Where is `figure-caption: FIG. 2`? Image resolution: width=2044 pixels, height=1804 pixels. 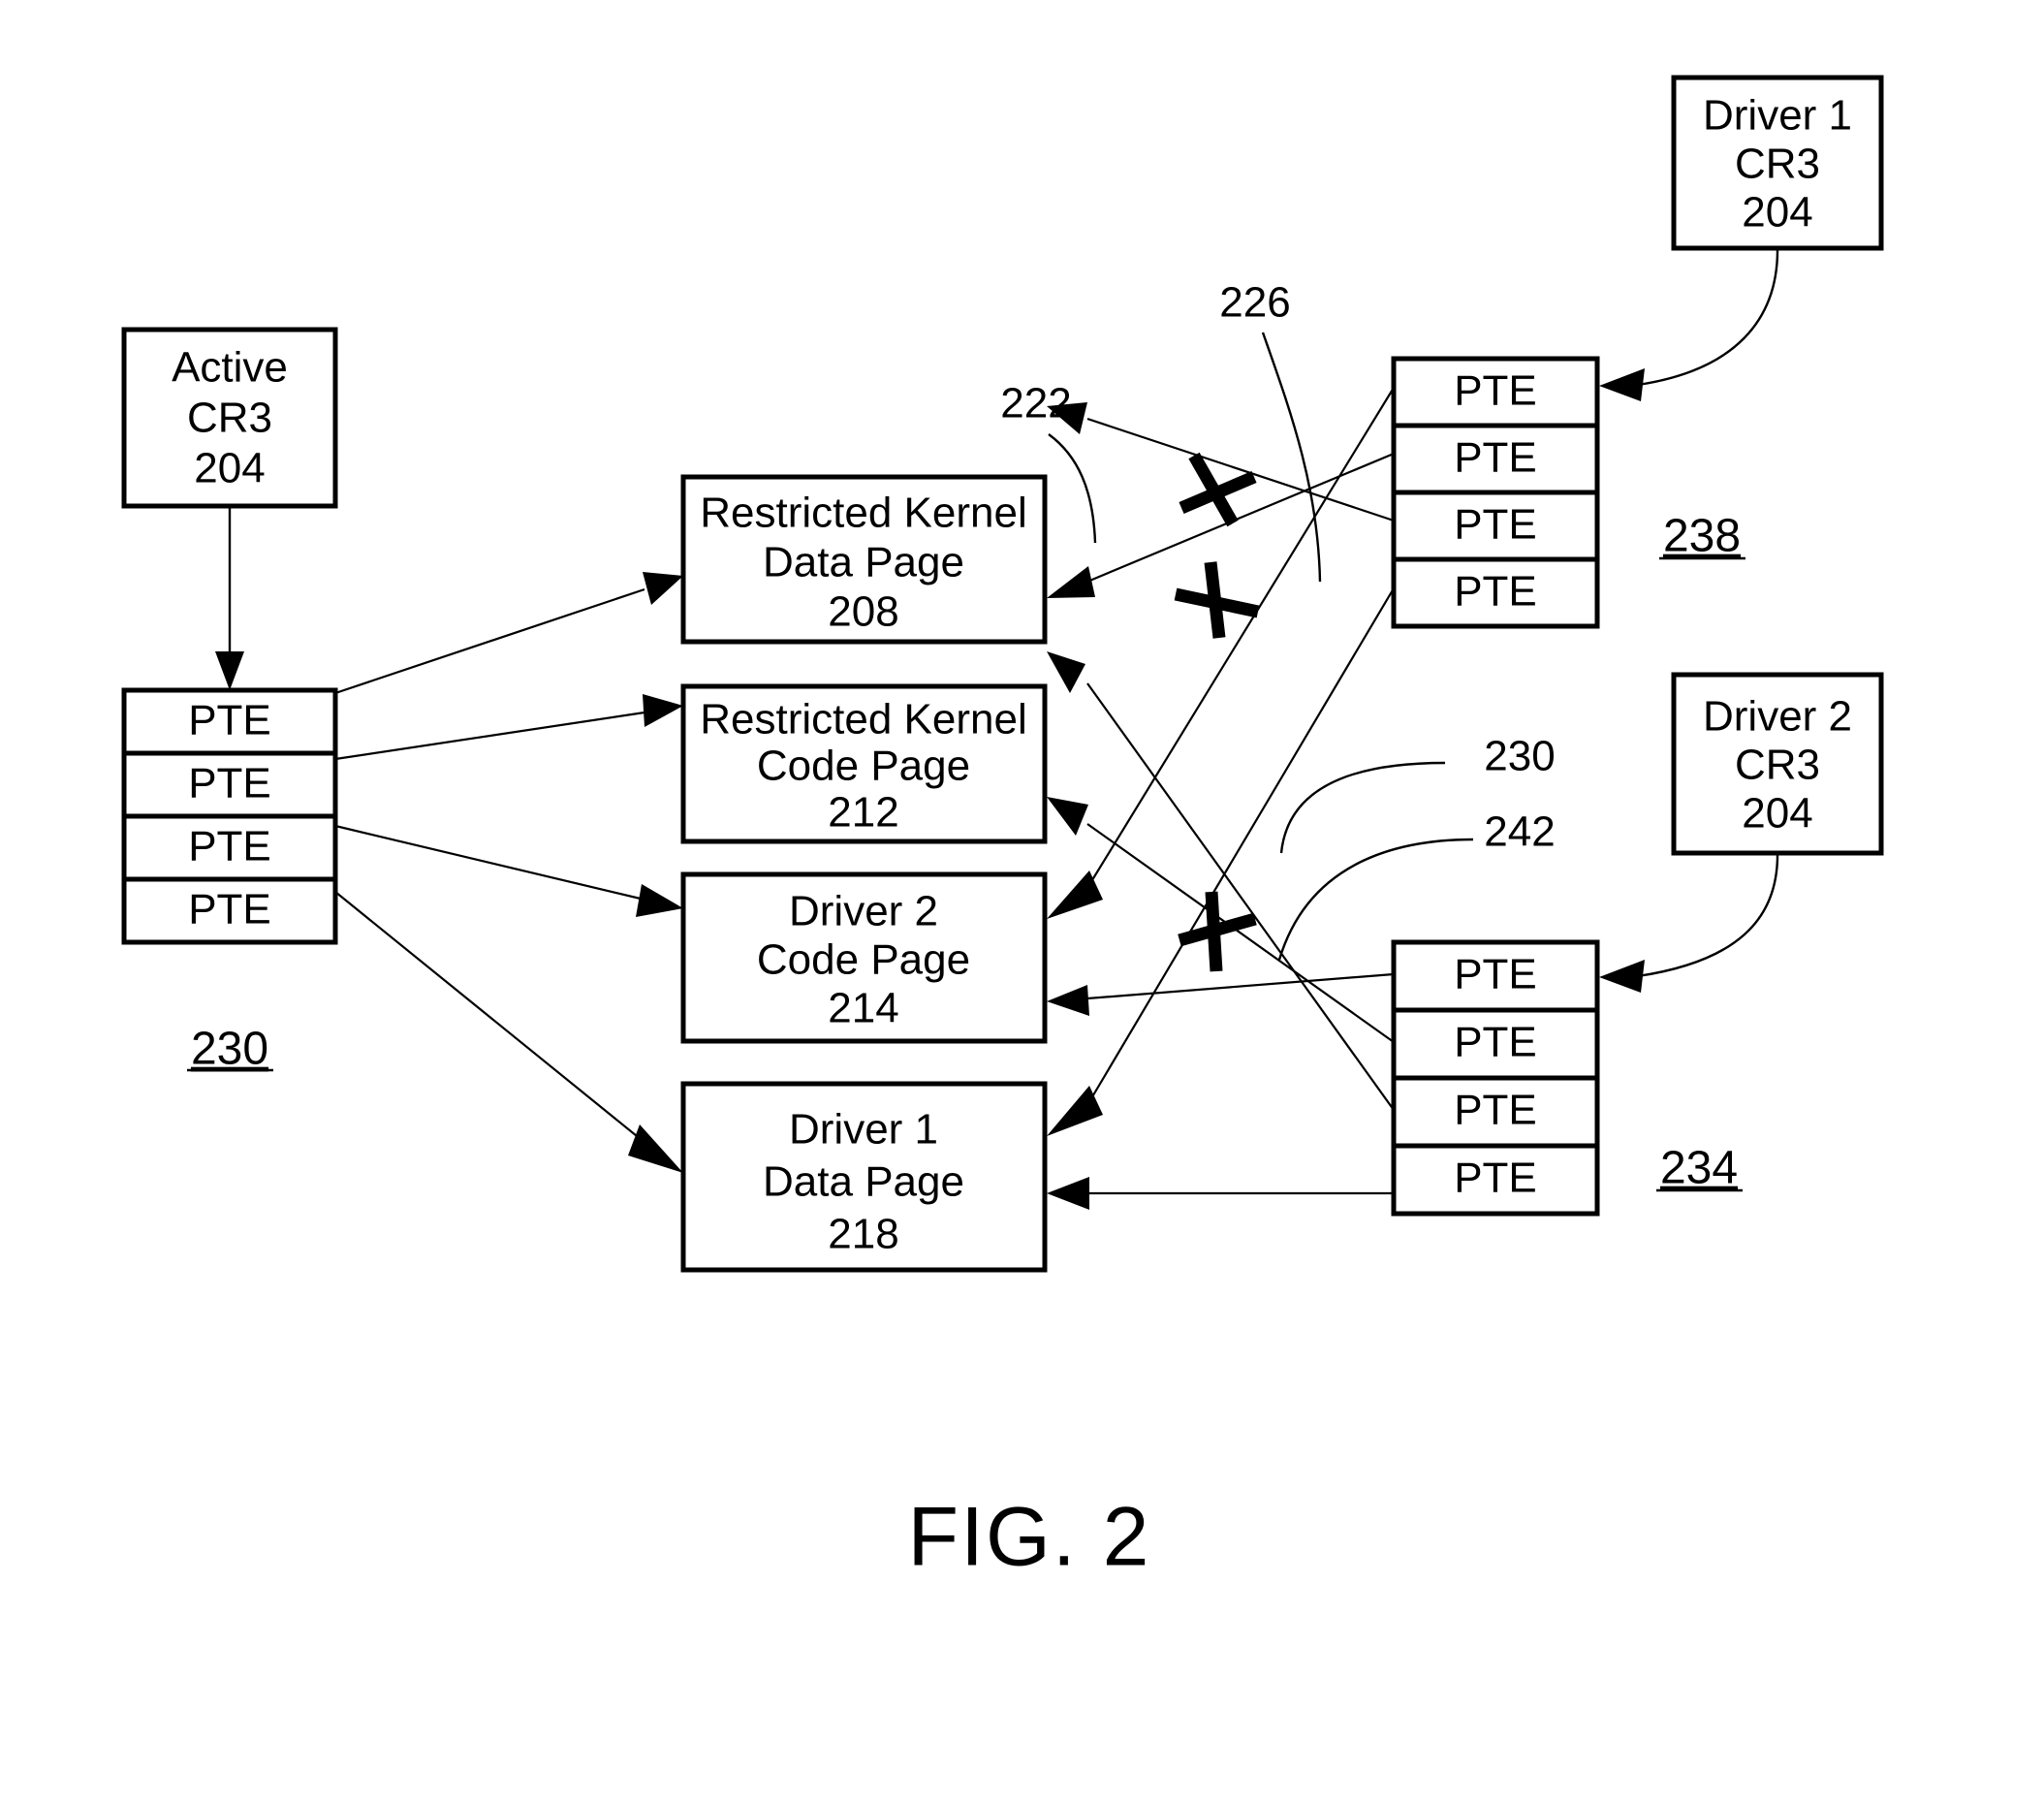 figure-caption: FIG. 2 is located at coordinates (1029, 1537).